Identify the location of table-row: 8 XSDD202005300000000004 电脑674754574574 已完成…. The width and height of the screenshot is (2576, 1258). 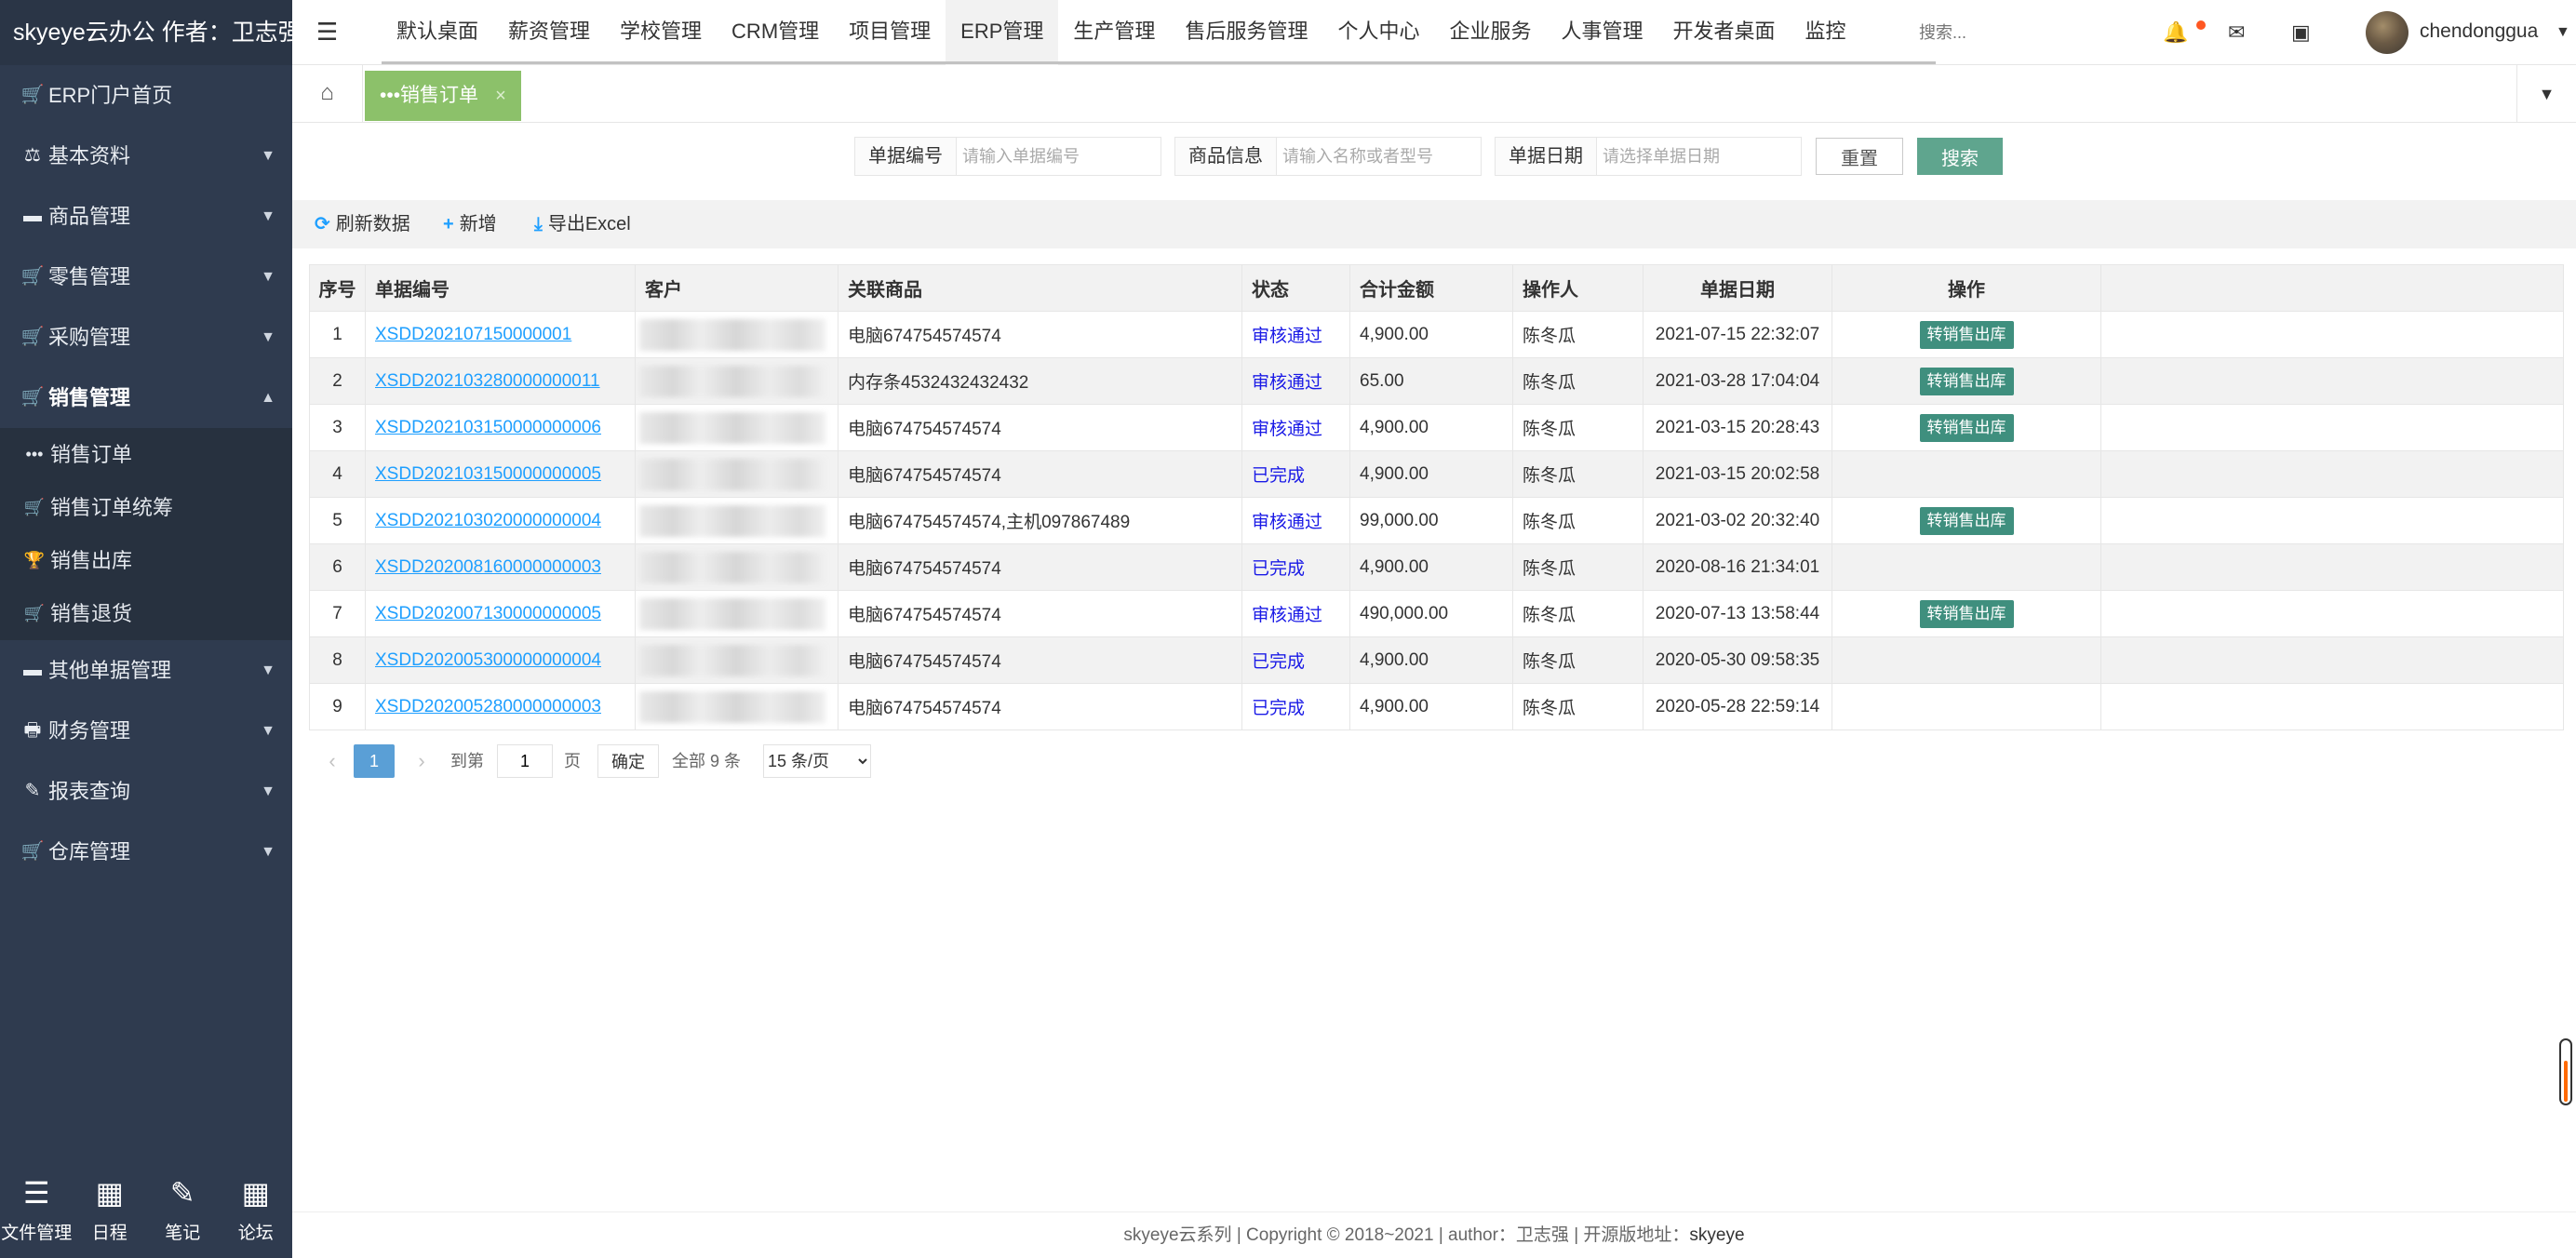
(1436, 660).